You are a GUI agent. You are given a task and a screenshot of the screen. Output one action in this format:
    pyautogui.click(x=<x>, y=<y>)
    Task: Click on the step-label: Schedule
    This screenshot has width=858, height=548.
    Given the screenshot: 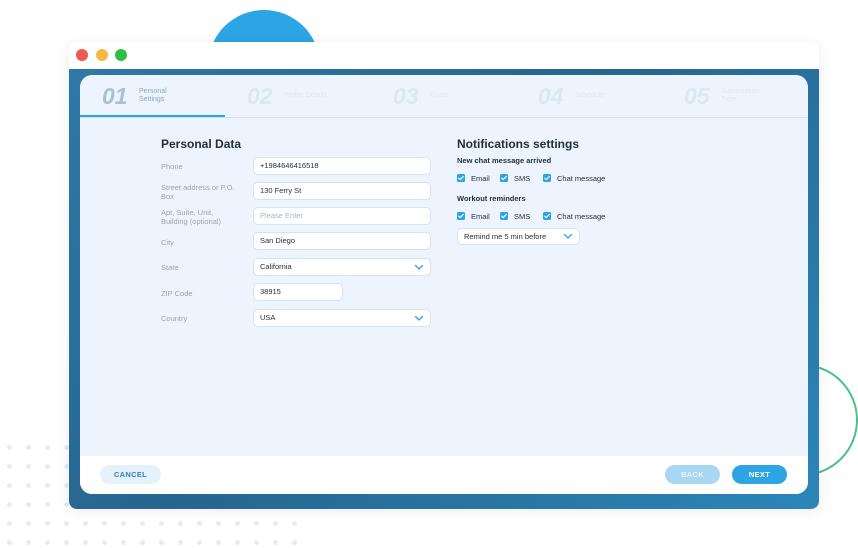 What is the action you would take?
    pyautogui.click(x=590, y=95)
    